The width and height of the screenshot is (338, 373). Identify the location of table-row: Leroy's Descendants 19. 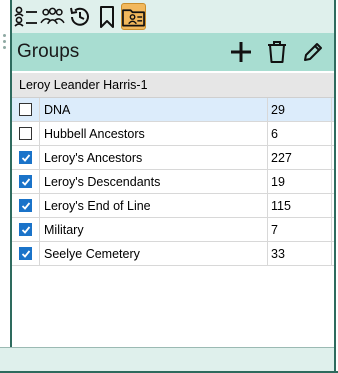
(173, 181).